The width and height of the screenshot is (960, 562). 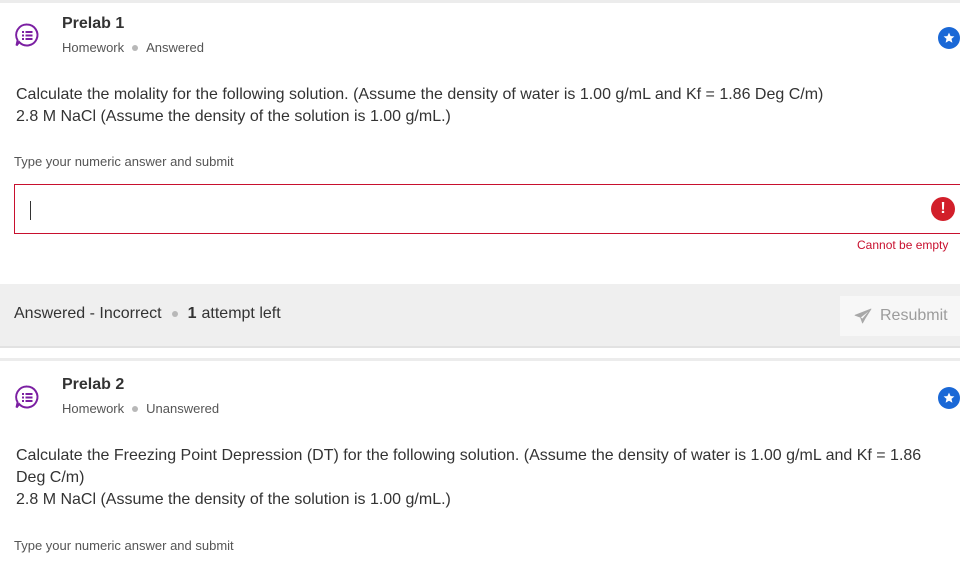 I want to click on attempts-label: attempt left, so click(x=241, y=313).